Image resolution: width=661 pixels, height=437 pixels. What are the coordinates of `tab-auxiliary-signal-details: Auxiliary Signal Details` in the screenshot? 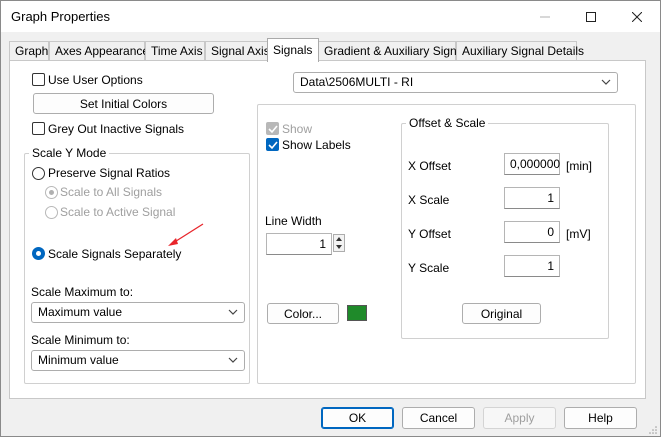 It's located at (520, 51).